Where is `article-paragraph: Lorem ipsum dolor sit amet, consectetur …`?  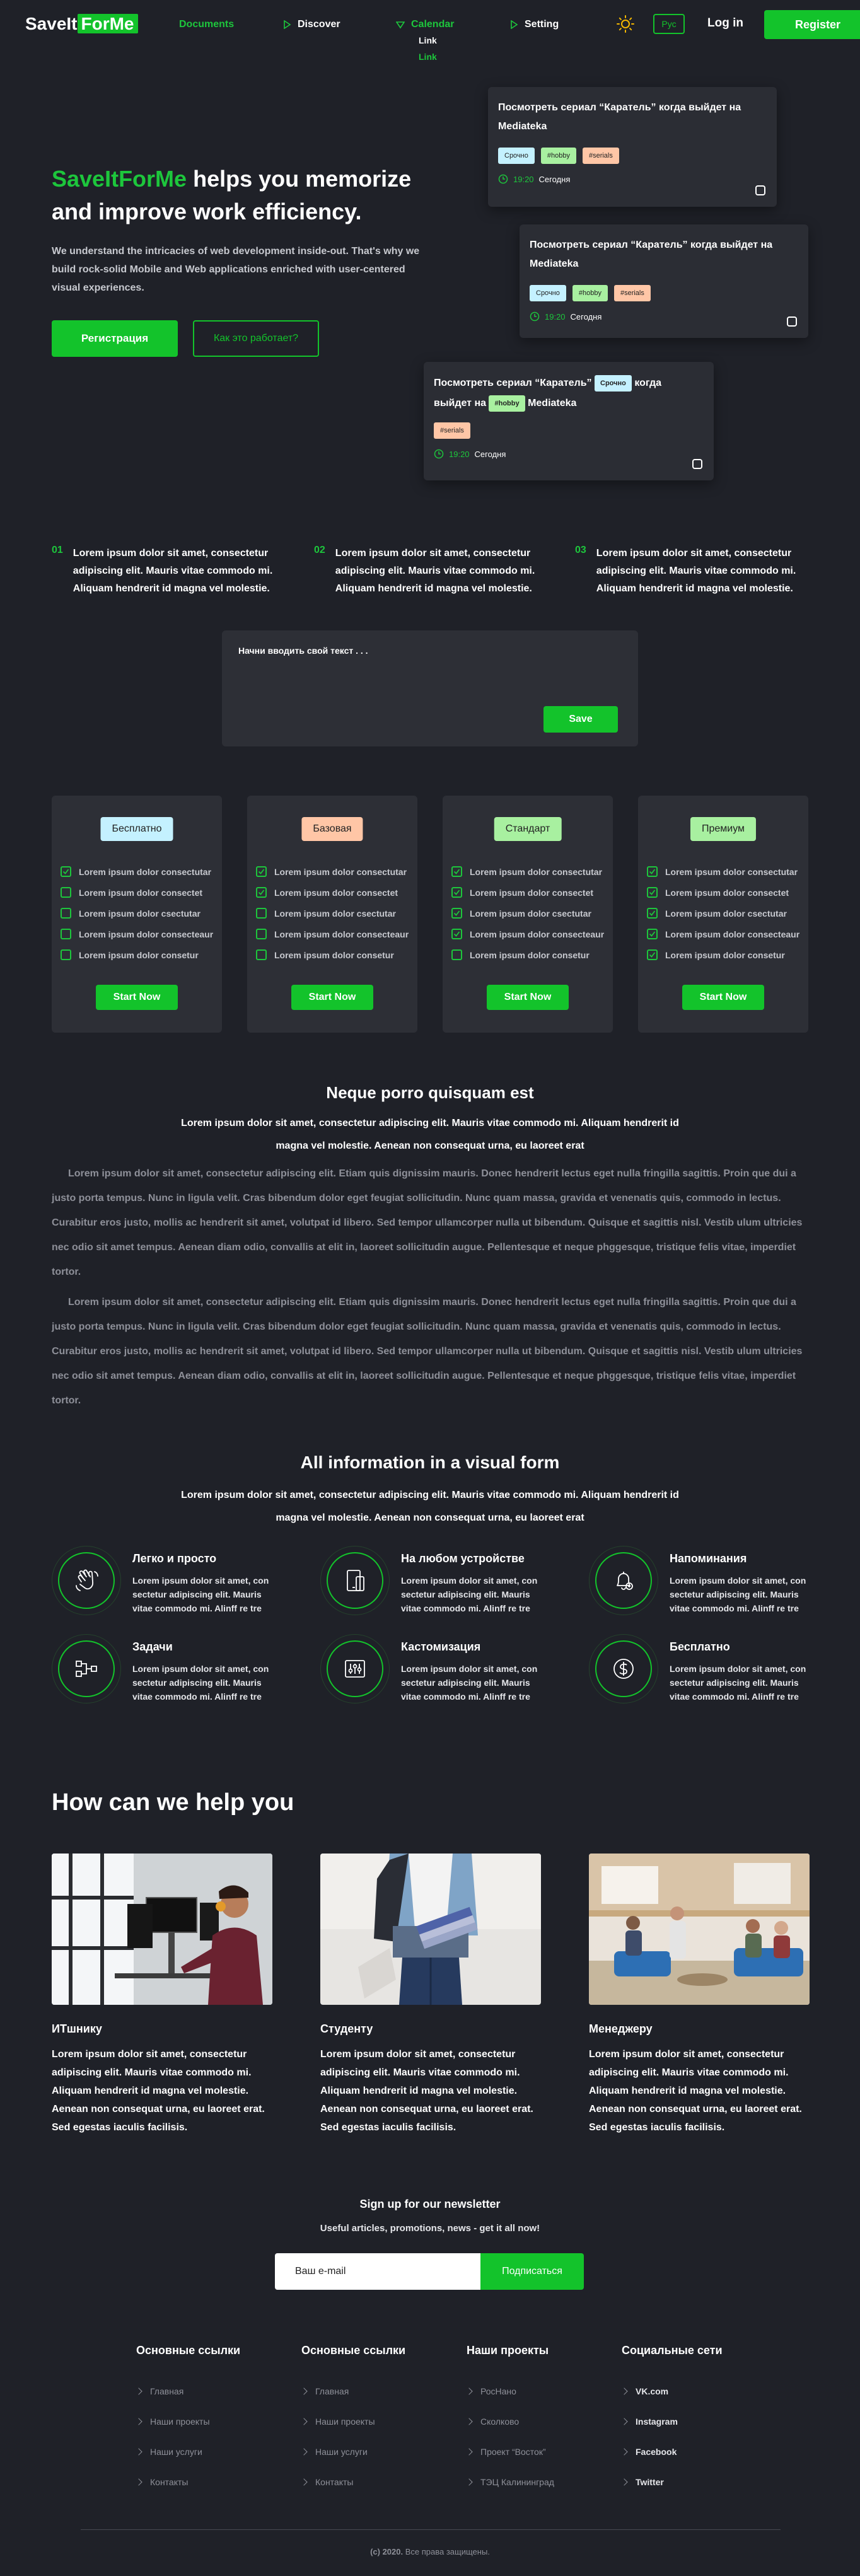 article-paragraph: Lorem ipsum dolor sit amet, consectetur … is located at coordinates (427, 1352).